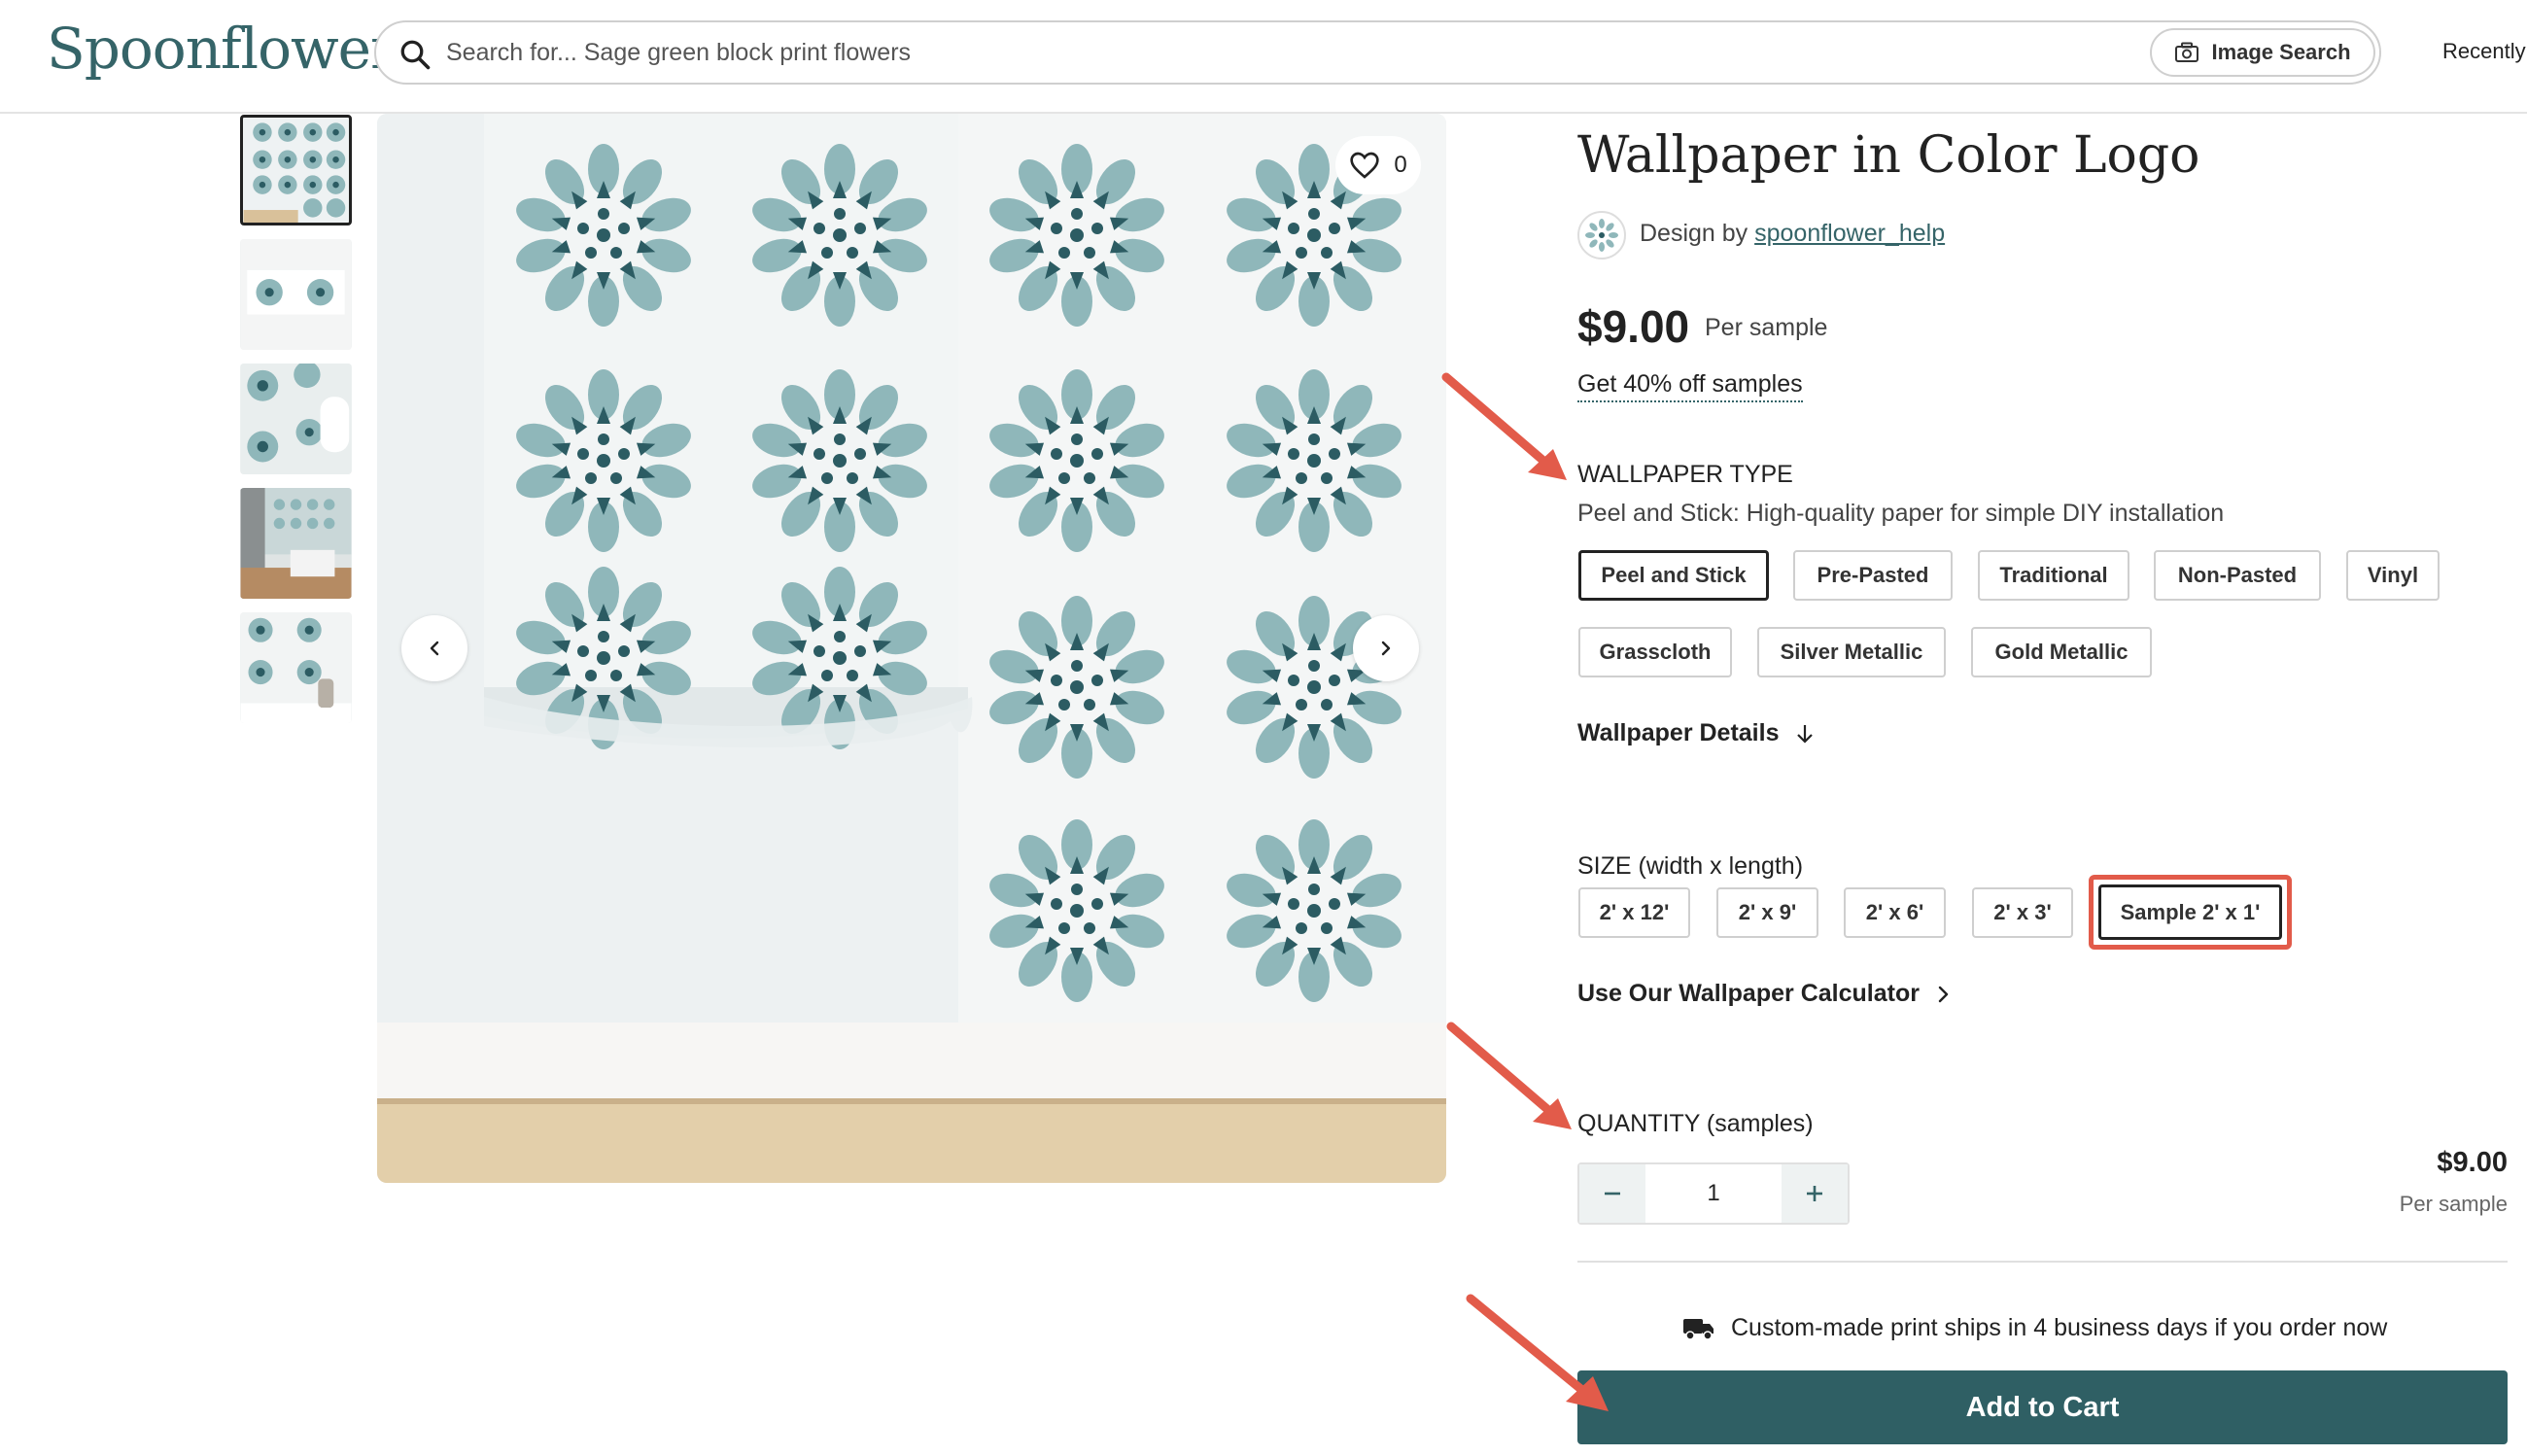 The image size is (2527, 1456). Describe the element at coordinates (1690, 386) in the screenshot. I see `sample-discount-link: Get 40% off samples` at that location.